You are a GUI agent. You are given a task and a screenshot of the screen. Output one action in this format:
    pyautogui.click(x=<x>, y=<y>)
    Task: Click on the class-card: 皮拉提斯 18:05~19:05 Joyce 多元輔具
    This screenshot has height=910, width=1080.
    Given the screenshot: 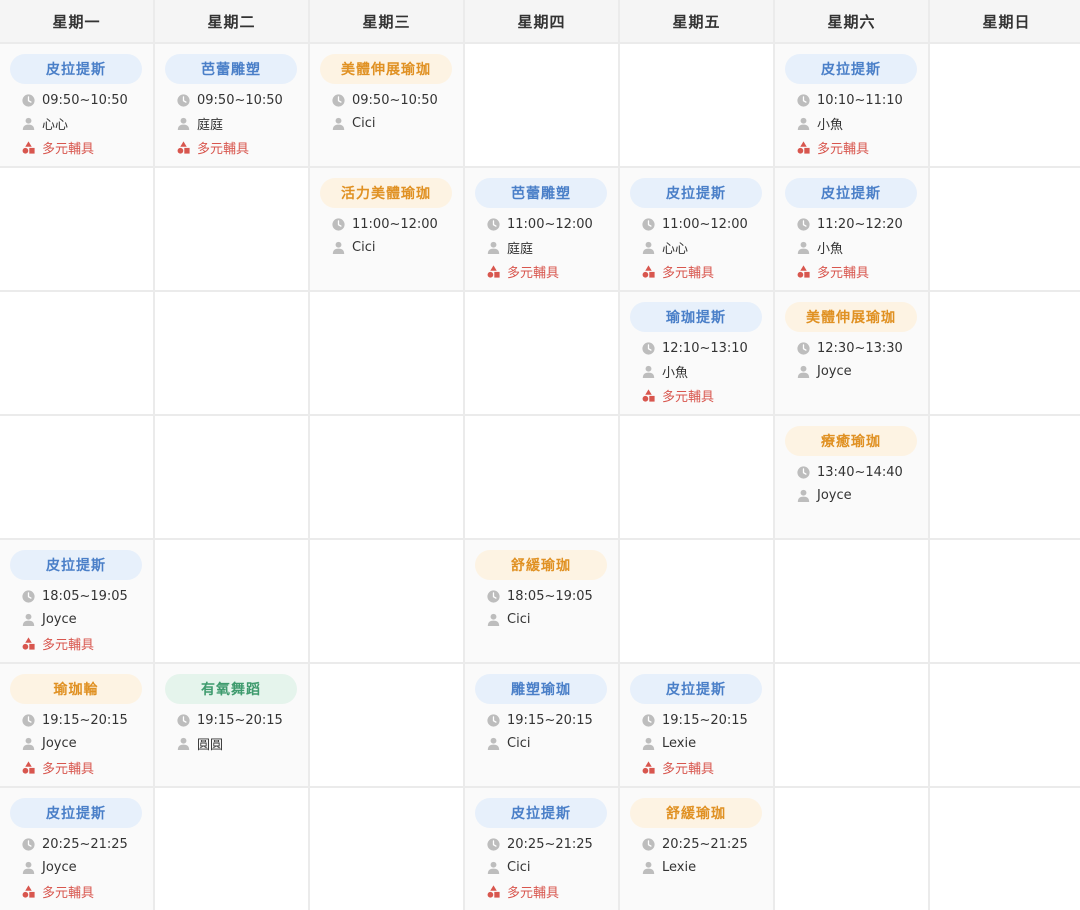 What is the action you would take?
    pyautogui.click(x=76, y=601)
    